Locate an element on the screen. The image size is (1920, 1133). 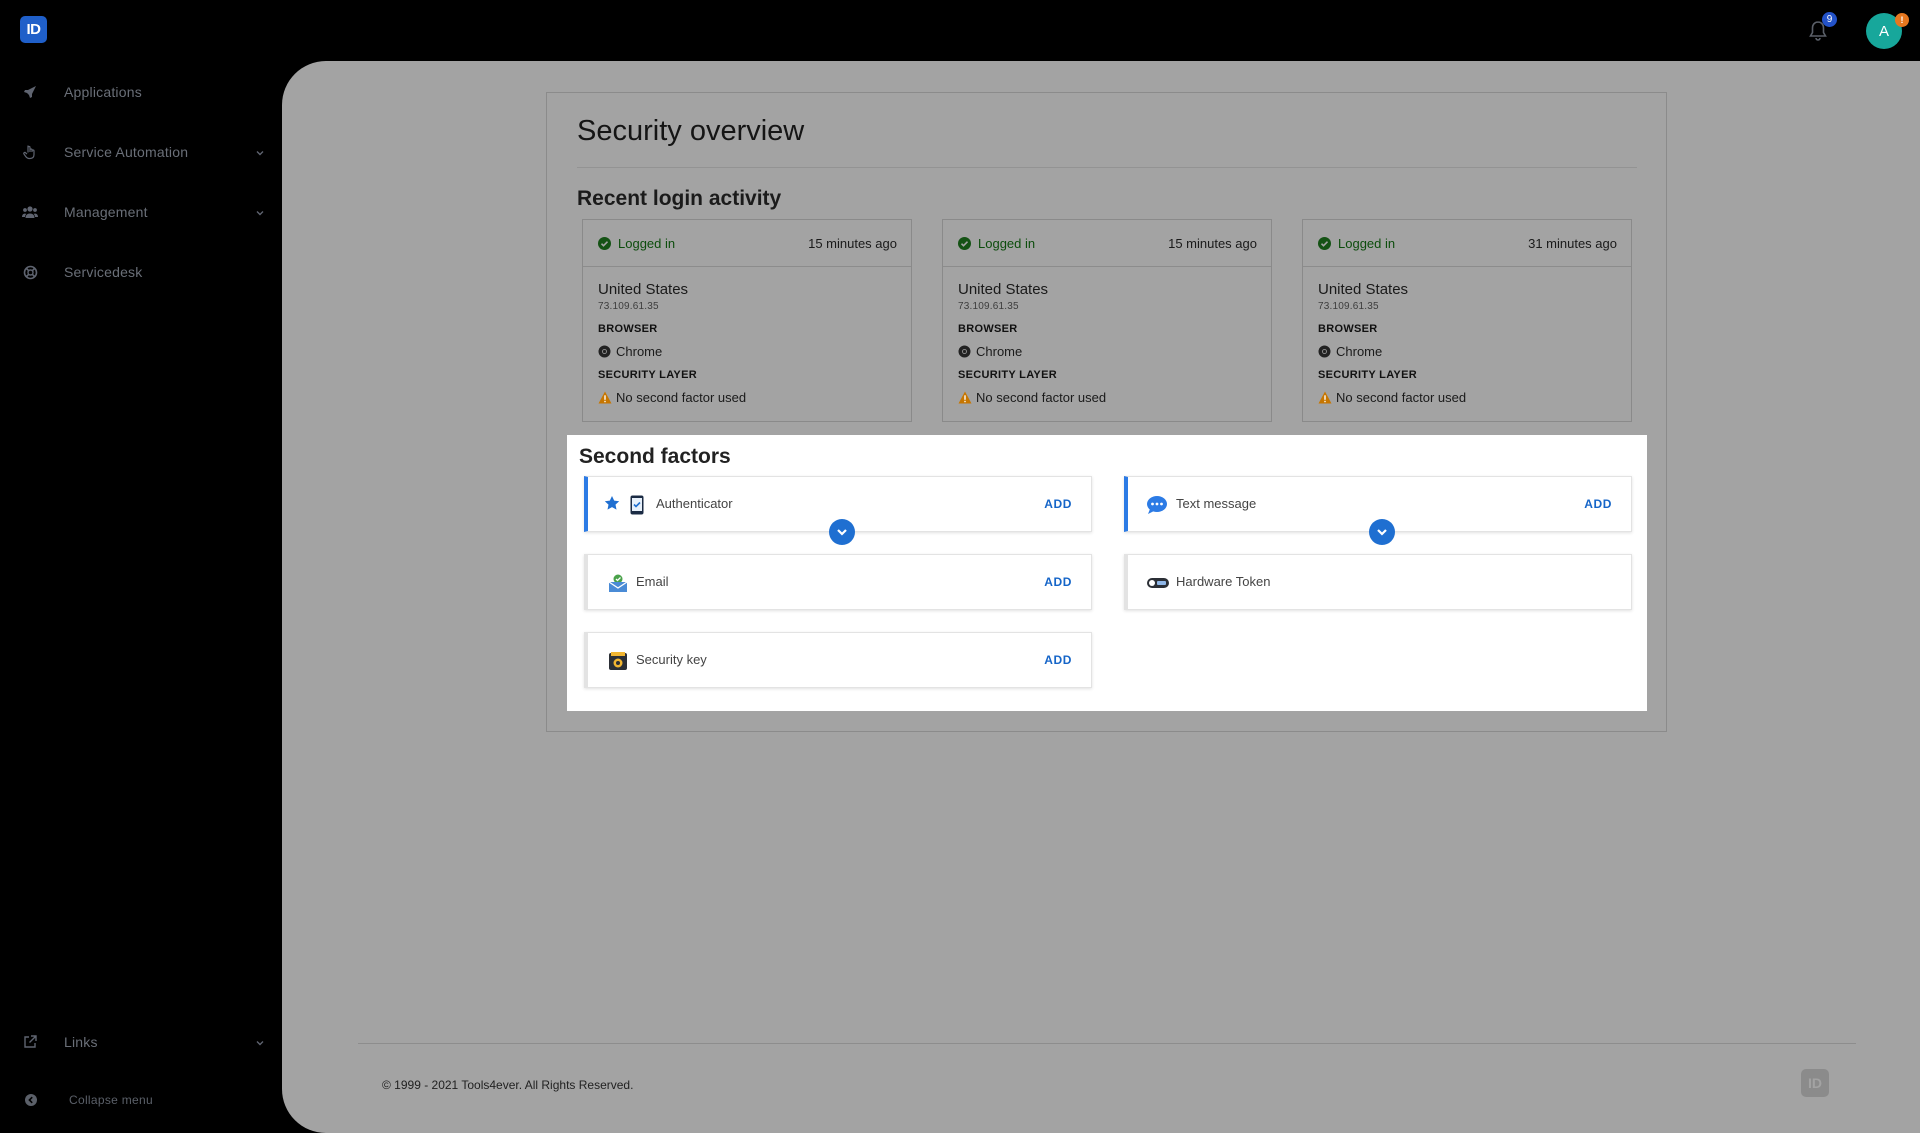
expand-authenticator-button is located at coordinates (842, 532).